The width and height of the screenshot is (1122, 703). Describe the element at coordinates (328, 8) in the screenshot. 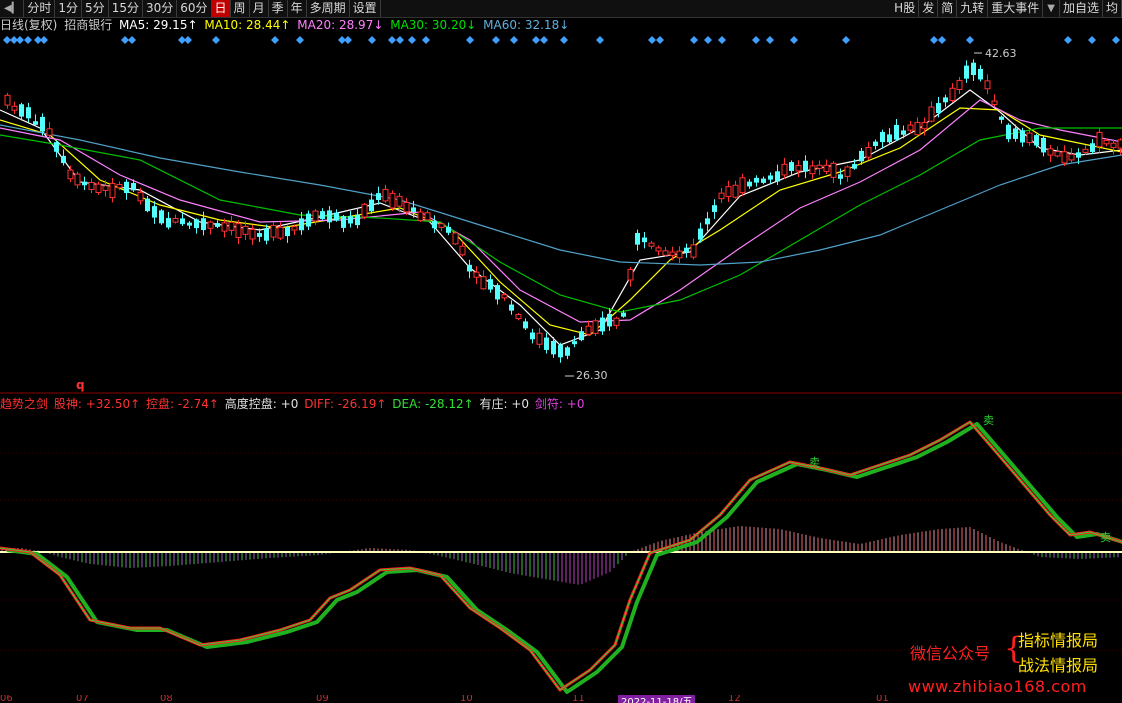

I see `tab-multi-period: 多周期` at that location.